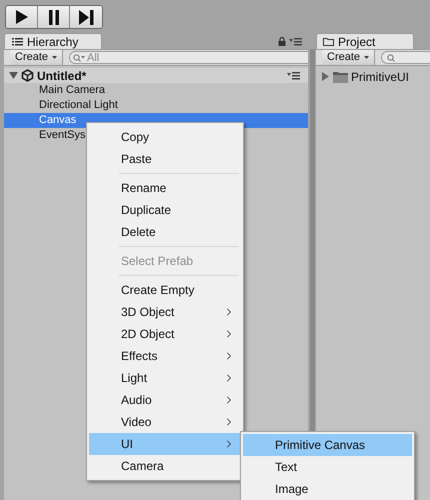  I want to click on pause-button, so click(54, 17).